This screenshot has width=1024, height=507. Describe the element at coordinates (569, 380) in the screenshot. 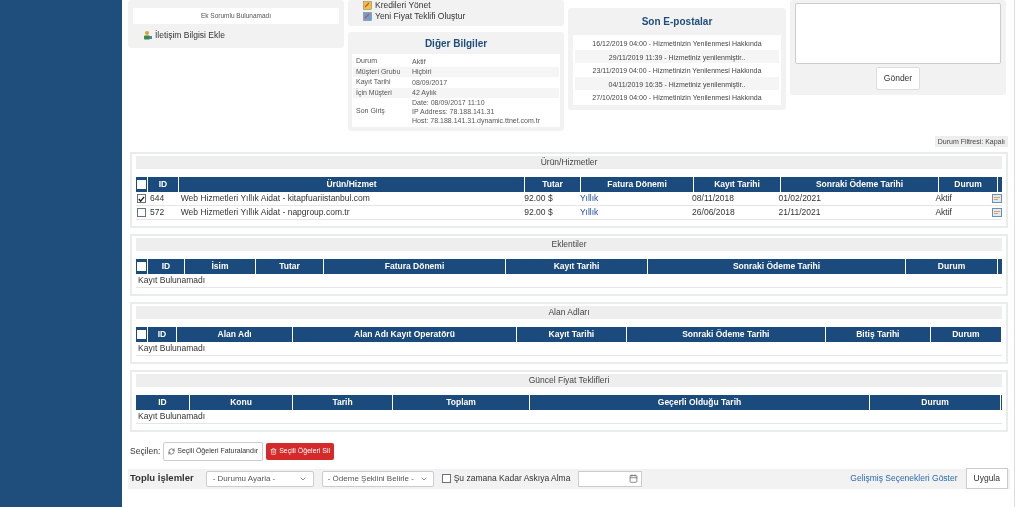

I see `section-title: Güncel Fiyat Teklifleri` at that location.